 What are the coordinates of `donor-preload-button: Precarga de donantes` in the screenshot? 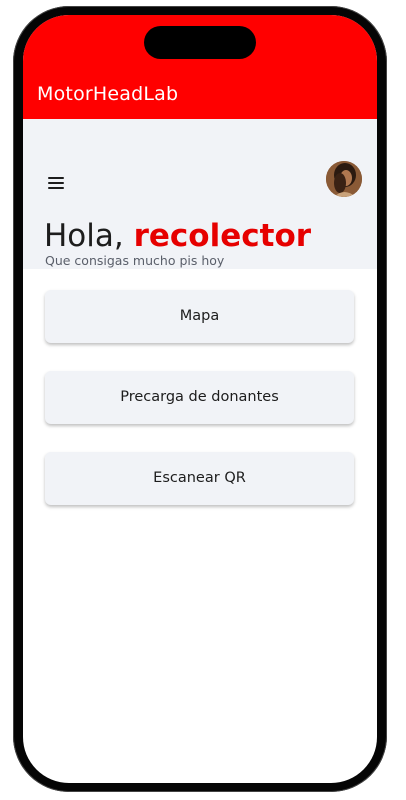 It's located at (199, 397).